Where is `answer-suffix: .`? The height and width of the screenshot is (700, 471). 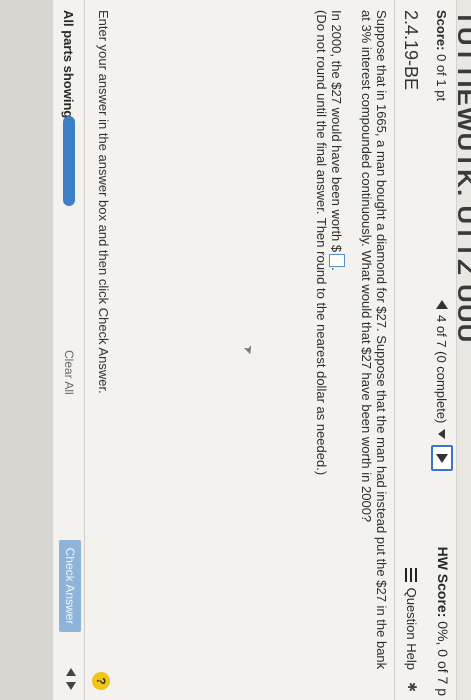 answer-suffix: . is located at coordinates (336, 269).